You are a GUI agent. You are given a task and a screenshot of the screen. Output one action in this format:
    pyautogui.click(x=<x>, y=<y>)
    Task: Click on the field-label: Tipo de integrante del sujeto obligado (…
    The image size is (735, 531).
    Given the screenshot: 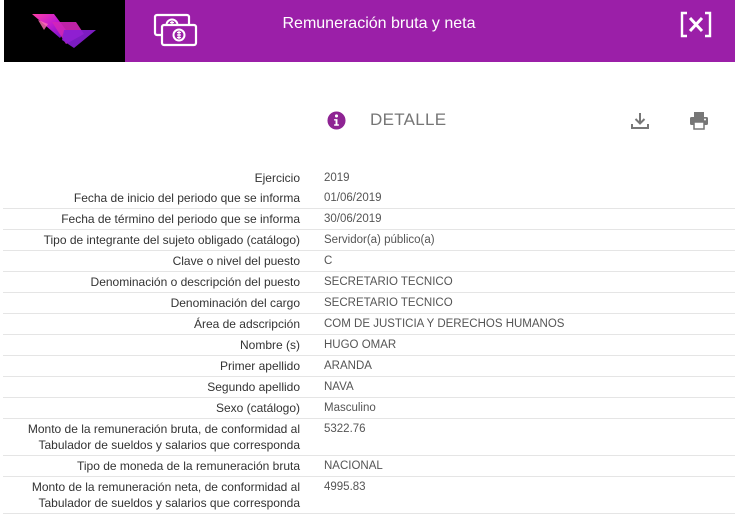 What is the action you would take?
    pyautogui.click(x=171, y=240)
    